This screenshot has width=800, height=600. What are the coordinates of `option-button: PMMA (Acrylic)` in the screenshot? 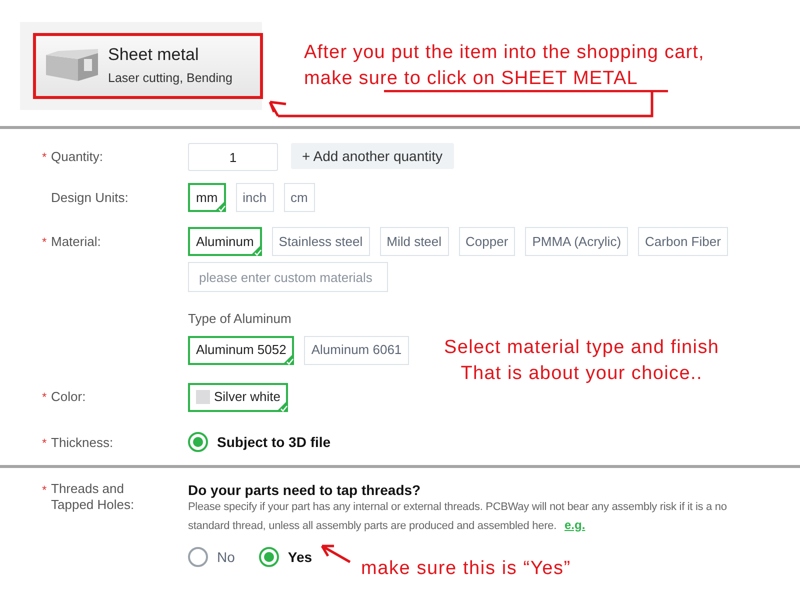 It's located at (576, 241).